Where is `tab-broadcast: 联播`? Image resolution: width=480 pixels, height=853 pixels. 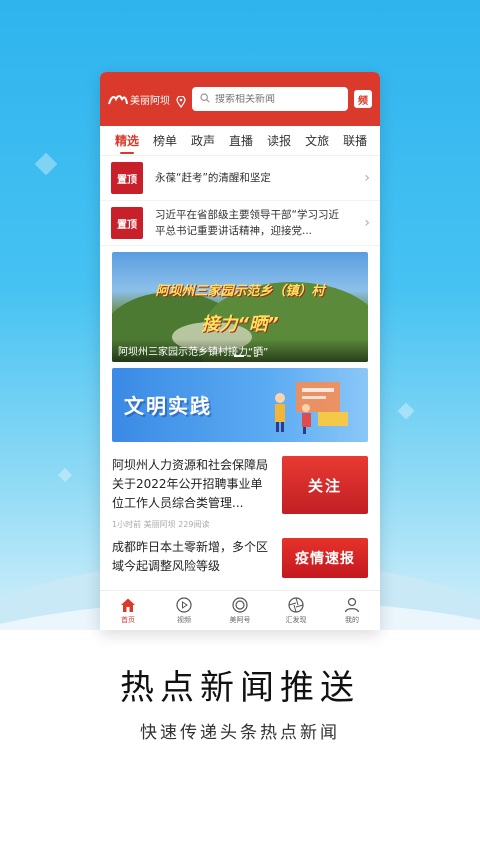 tab-broadcast: 联播 is located at coordinates (355, 141).